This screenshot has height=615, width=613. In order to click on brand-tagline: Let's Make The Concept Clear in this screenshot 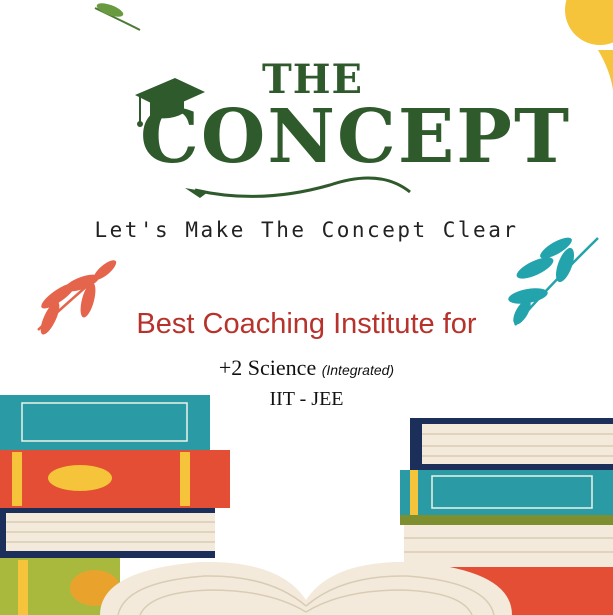, I will do `click(306, 230)`.